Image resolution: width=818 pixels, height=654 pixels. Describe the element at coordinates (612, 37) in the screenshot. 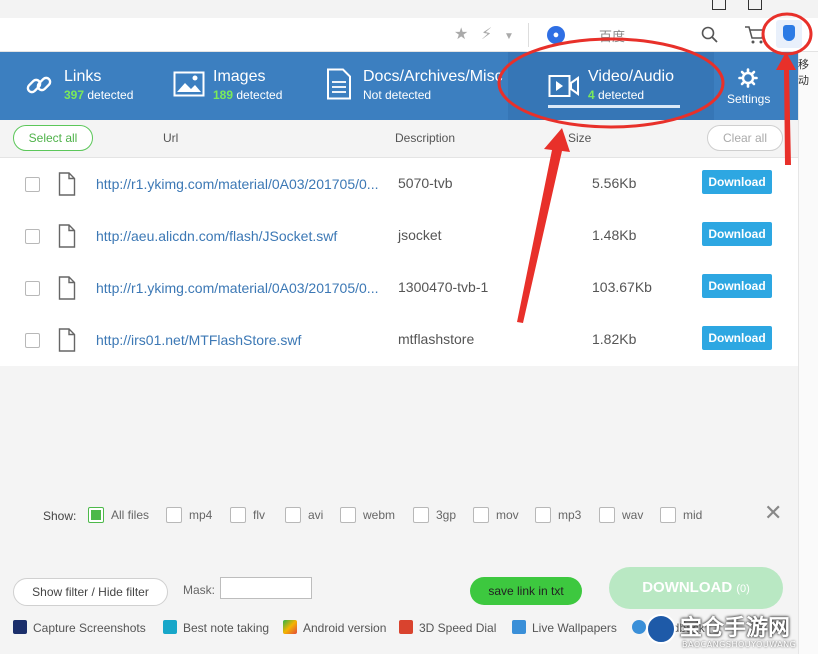

I see `search-engine-name: 百度` at that location.